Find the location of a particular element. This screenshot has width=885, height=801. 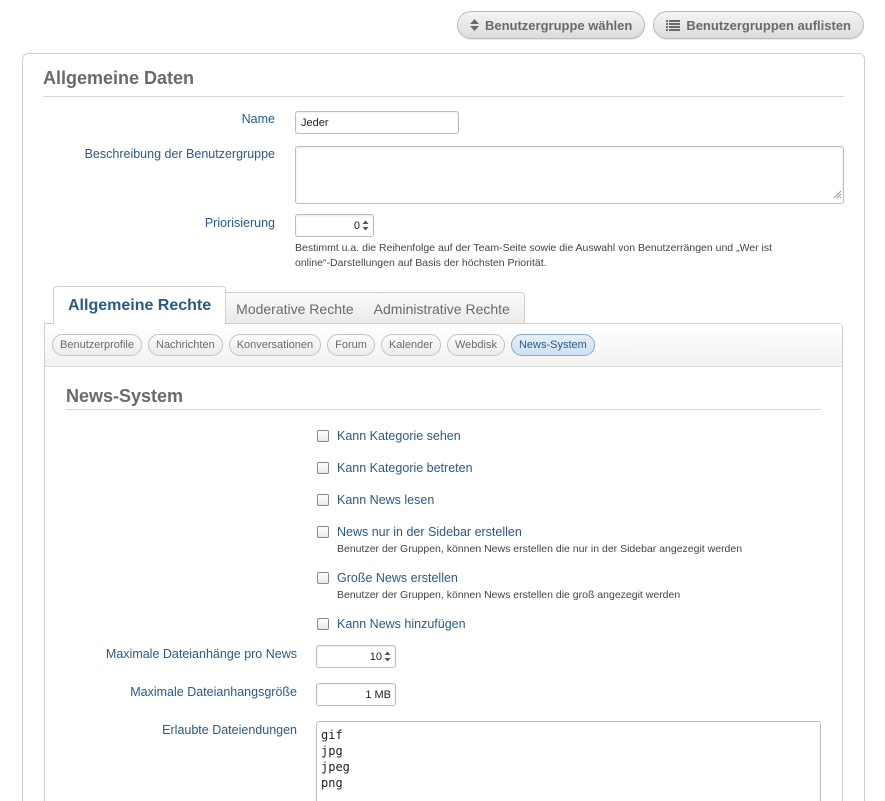

max-attachments-value: 10 is located at coordinates (375, 656).